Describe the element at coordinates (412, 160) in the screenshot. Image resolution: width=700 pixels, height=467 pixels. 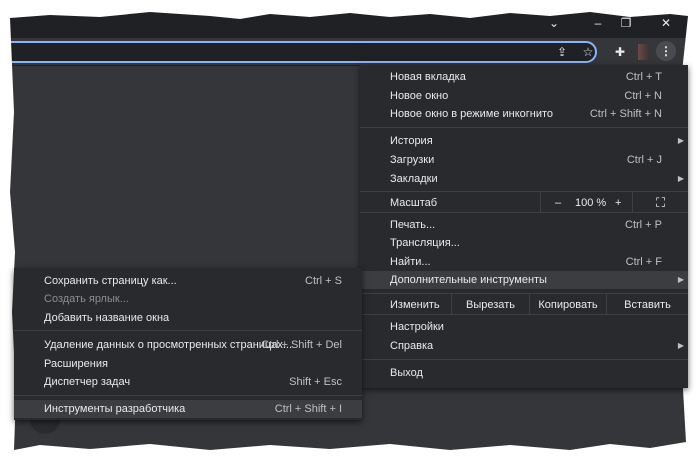
I see `label: Загрузки` at that location.